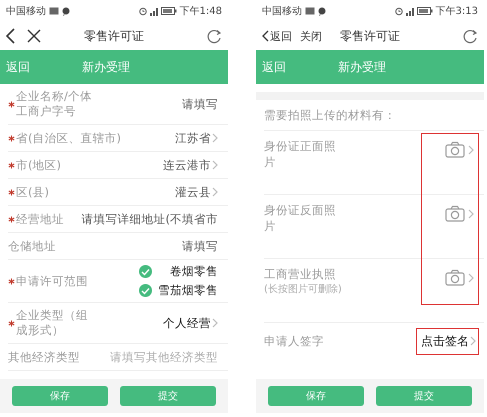  Describe the element at coordinates (196, 138) in the screenshot. I see `select-field: 江苏省` at that location.